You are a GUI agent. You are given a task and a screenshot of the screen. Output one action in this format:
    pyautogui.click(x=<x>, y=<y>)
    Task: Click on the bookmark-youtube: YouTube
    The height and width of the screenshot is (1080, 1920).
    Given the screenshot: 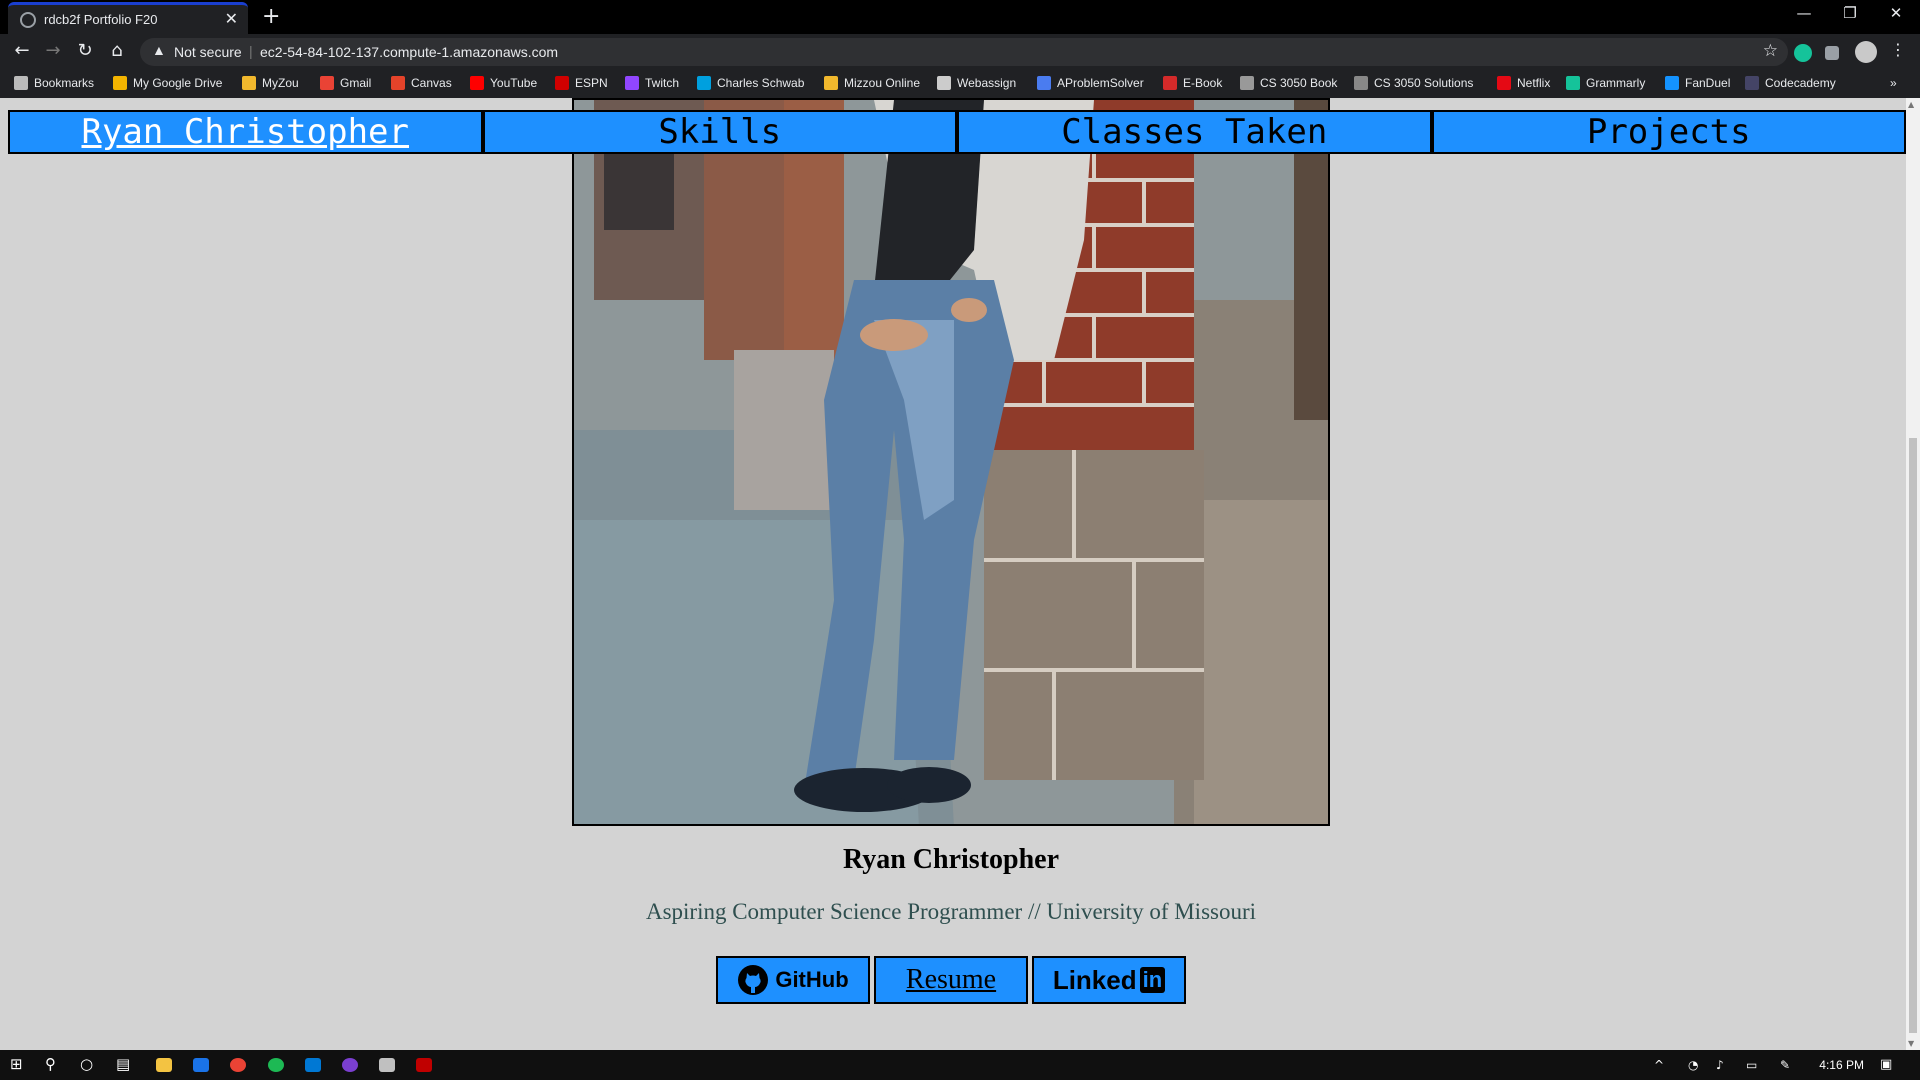 What is the action you would take?
    pyautogui.click(x=503, y=83)
    